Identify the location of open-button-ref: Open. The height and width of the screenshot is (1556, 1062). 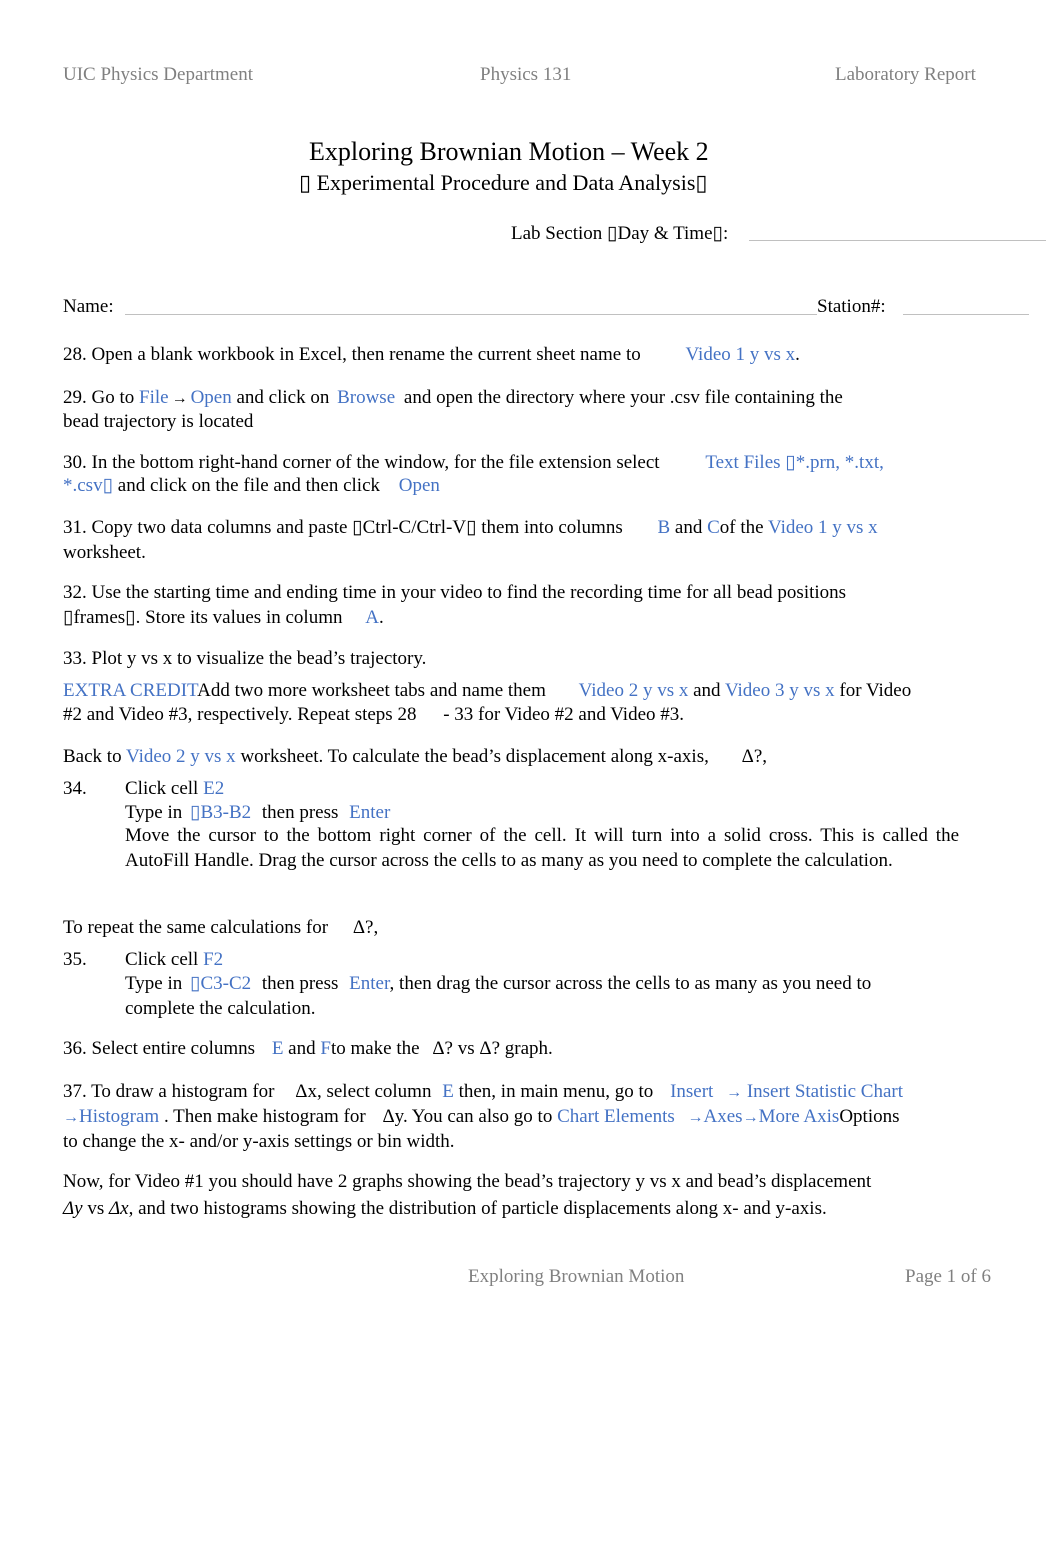
(419, 485).